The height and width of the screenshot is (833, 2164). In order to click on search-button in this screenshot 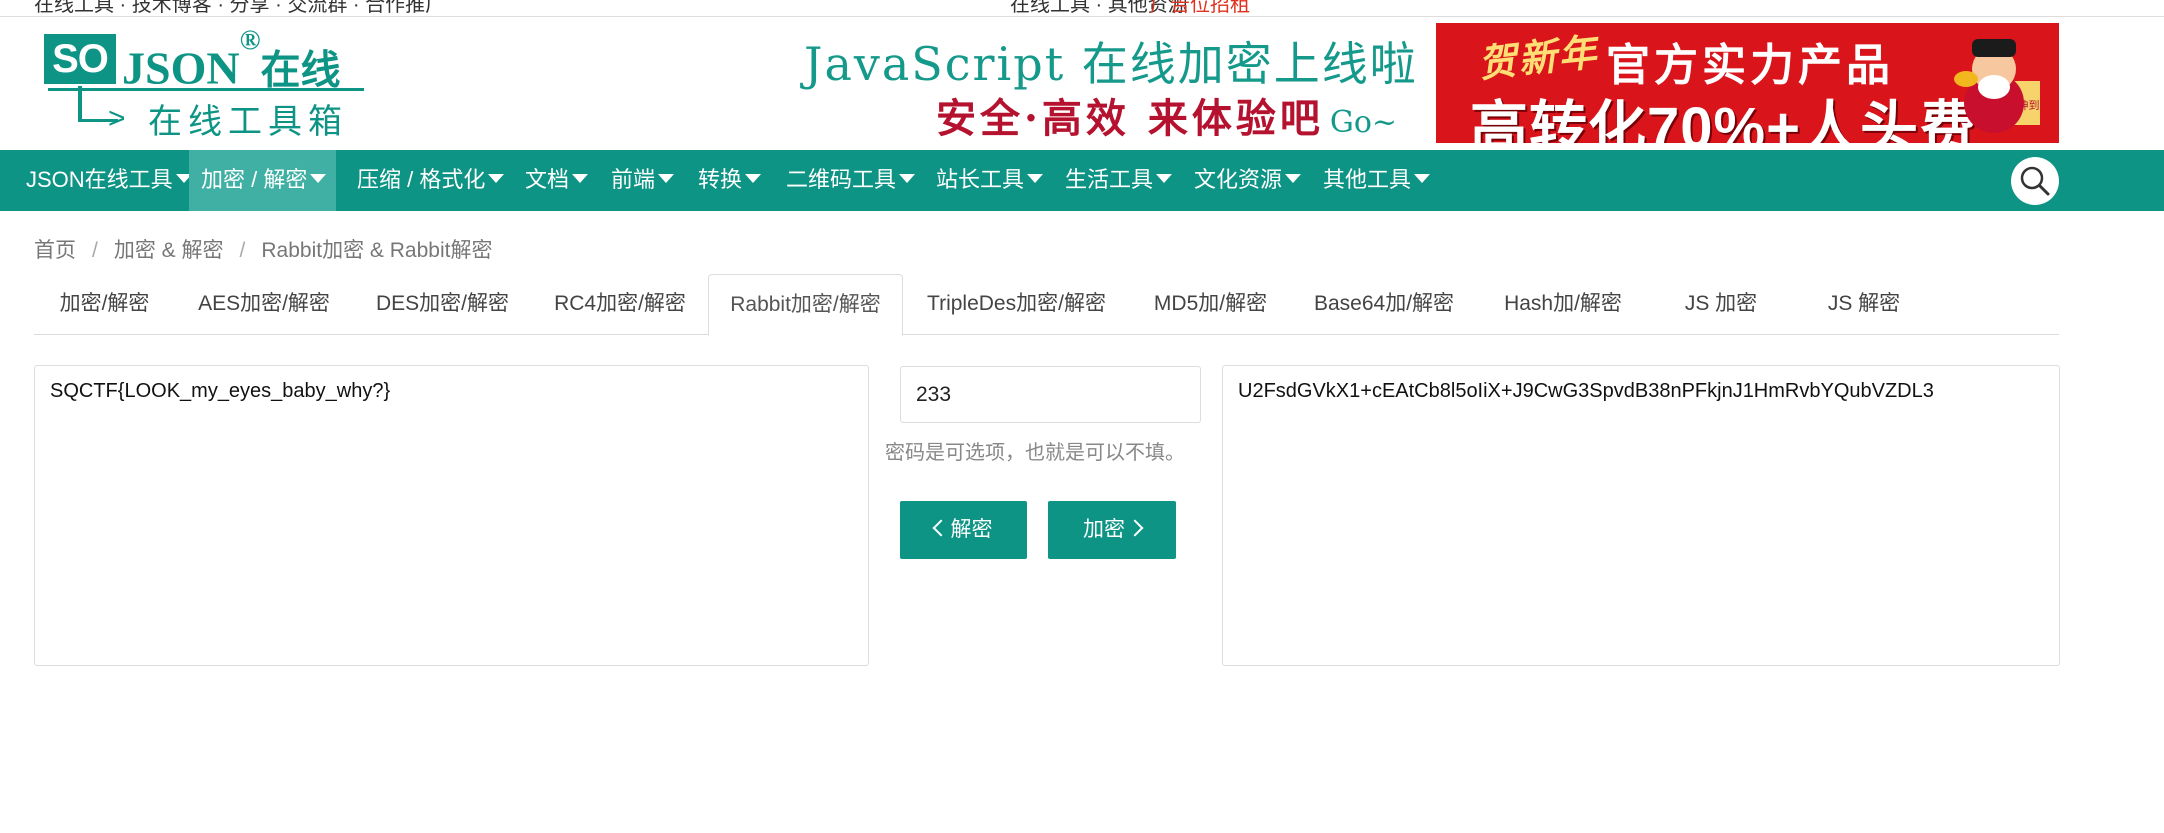, I will do `click(2035, 181)`.